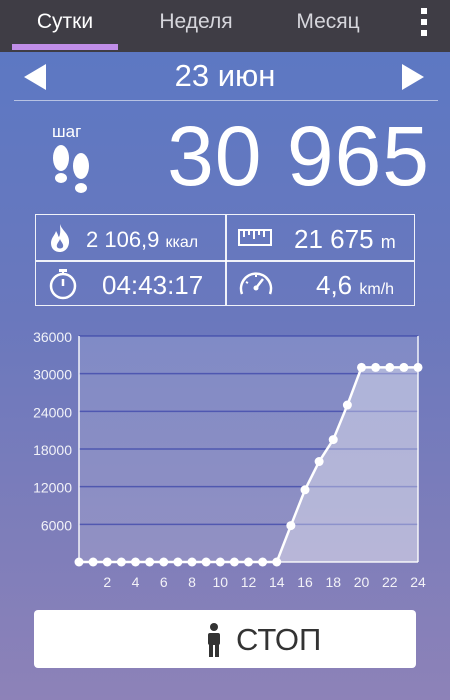 This screenshot has width=450, height=700. I want to click on stats-grid: 2 106,9 ккал 21 675 m 04:43:17 4,6 km/h, so click(225, 260).